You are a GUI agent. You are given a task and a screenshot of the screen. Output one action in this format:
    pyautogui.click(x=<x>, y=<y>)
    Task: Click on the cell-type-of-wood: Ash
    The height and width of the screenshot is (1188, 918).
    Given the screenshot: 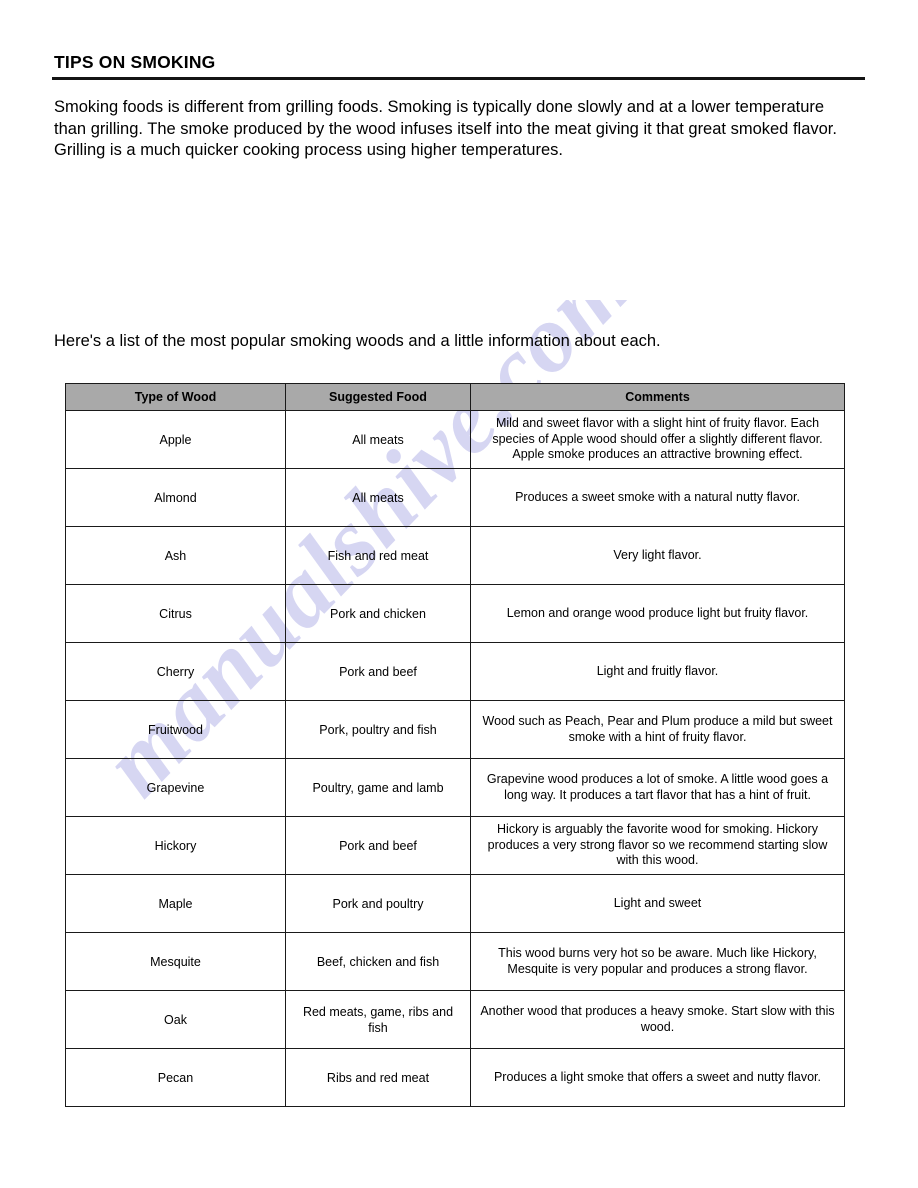 What is the action you would take?
    pyautogui.click(x=175, y=555)
    